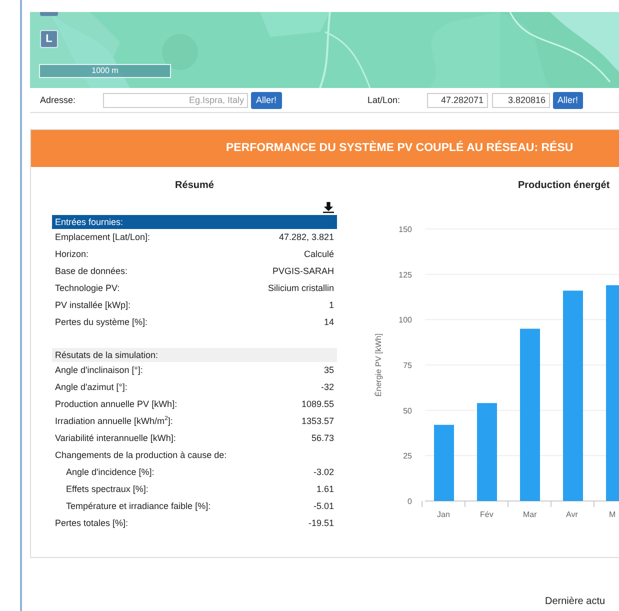 Image resolution: width=619 pixels, height=611 pixels. What do you see at coordinates (99, 370) in the screenshot?
I see `row-label: Angle d'inclinaison [°]:` at bounding box center [99, 370].